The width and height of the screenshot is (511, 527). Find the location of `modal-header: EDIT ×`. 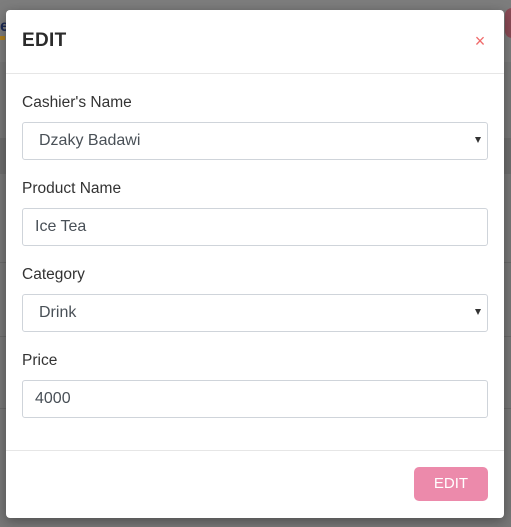

modal-header: EDIT × is located at coordinates (255, 42).